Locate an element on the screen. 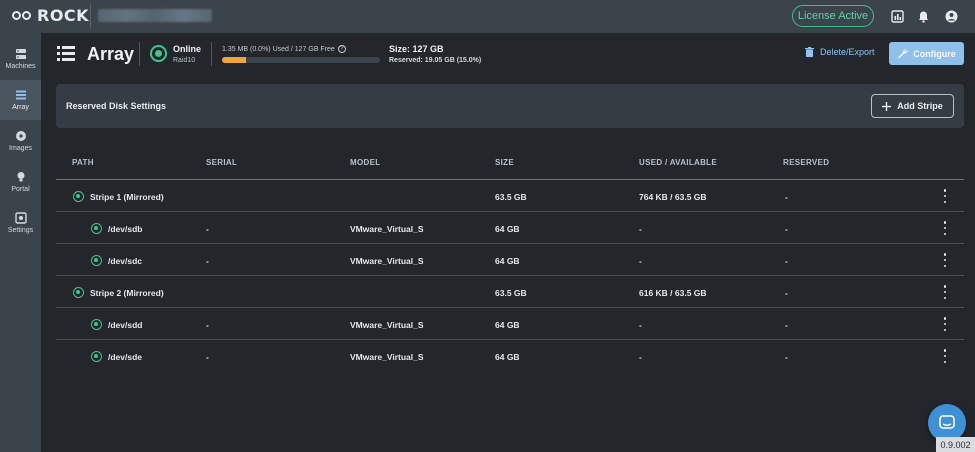 This screenshot has height=452, width=975. cell-used-available: 616 KB / 63.5 GB is located at coordinates (673, 293).